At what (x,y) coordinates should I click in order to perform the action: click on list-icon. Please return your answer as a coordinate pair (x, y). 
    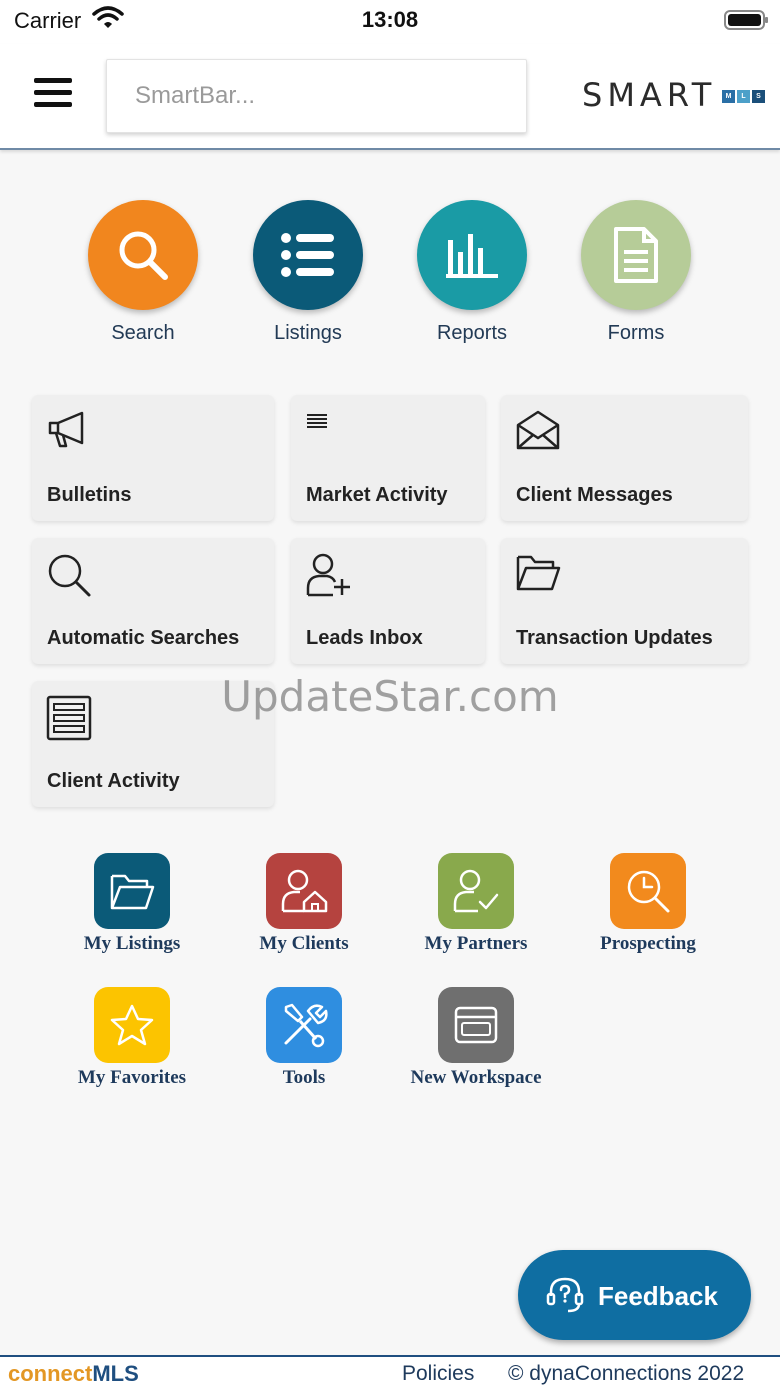
    Looking at the image, I should click on (308, 255).